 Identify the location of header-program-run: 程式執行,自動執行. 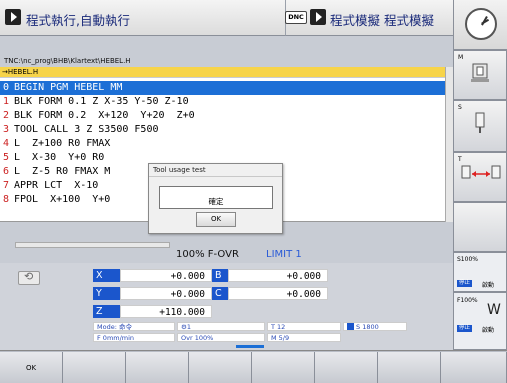
(142, 18).